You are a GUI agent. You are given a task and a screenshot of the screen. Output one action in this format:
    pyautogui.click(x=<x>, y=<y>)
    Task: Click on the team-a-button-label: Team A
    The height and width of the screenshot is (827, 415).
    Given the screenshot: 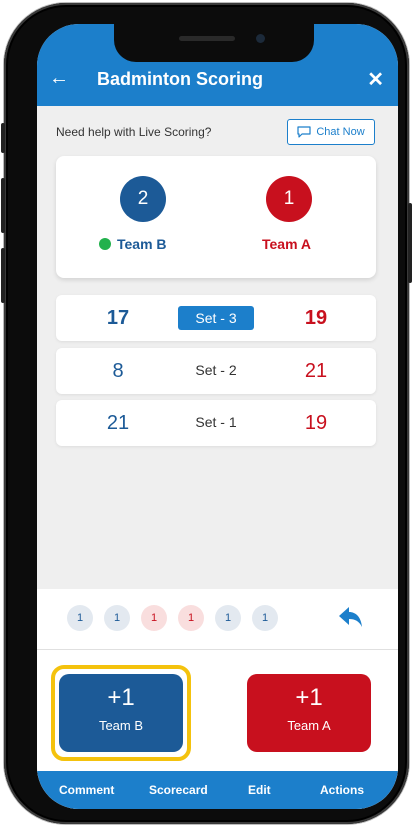 What is the action you would take?
    pyautogui.click(x=309, y=725)
    